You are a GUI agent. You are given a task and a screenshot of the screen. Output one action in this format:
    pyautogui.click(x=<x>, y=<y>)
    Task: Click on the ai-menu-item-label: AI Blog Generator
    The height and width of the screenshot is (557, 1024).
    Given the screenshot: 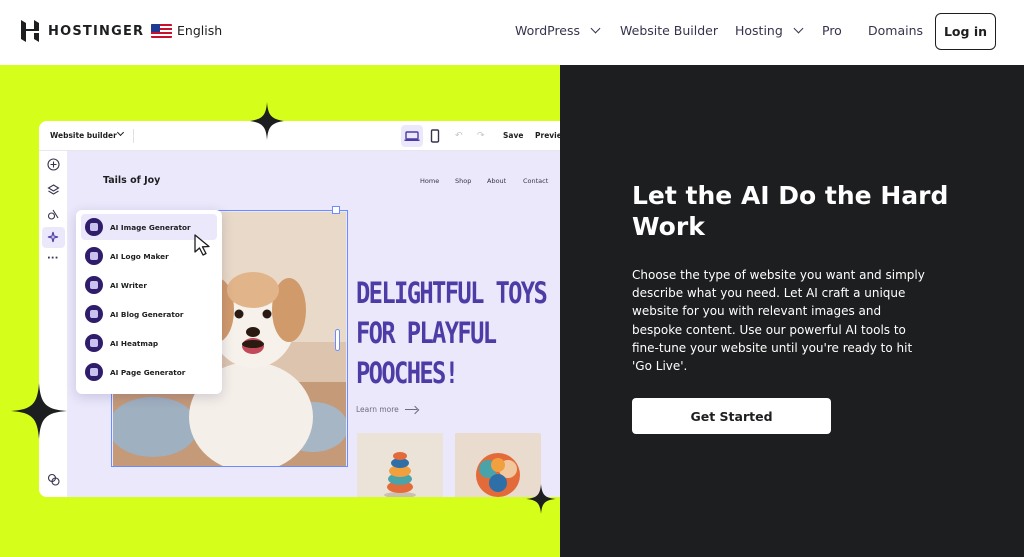 What is the action you would take?
    pyautogui.click(x=147, y=314)
    